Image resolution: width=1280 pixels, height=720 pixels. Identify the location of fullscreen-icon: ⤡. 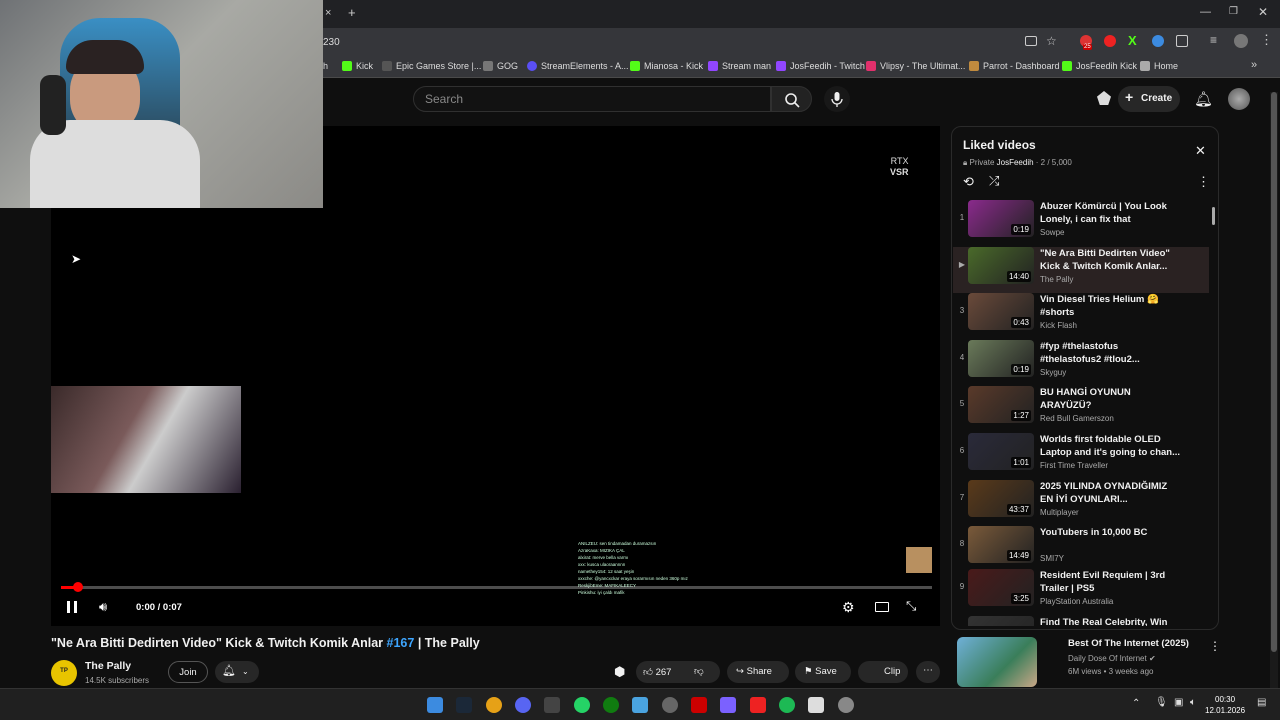
(911, 606).